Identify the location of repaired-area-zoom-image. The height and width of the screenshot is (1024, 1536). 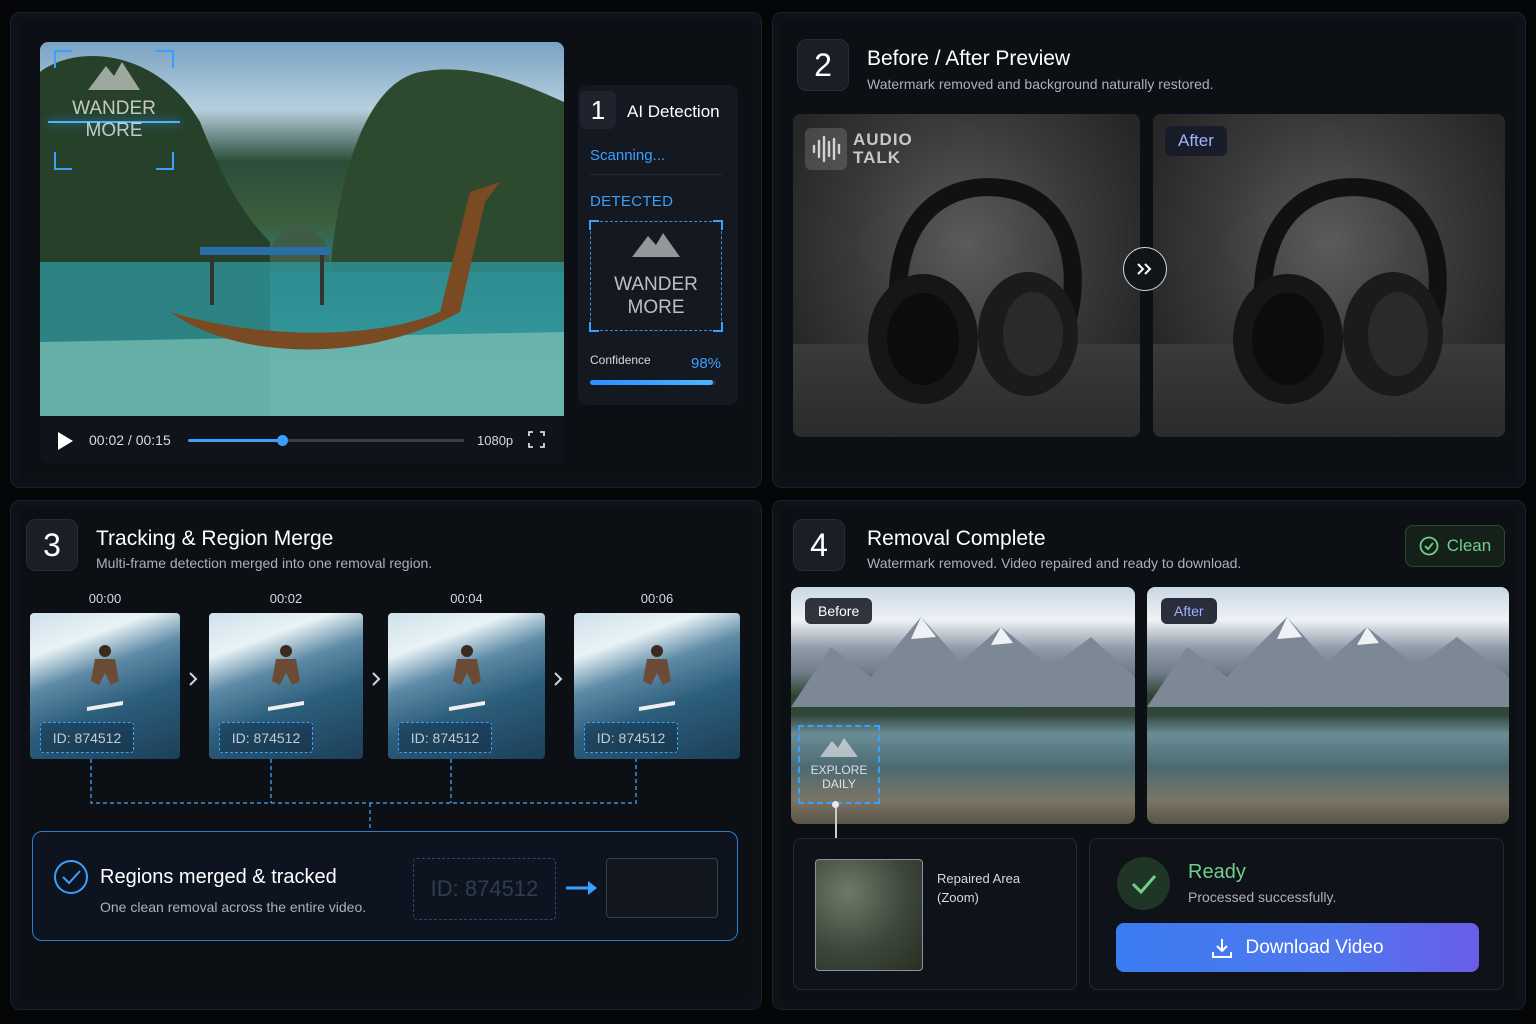
(869, 915).